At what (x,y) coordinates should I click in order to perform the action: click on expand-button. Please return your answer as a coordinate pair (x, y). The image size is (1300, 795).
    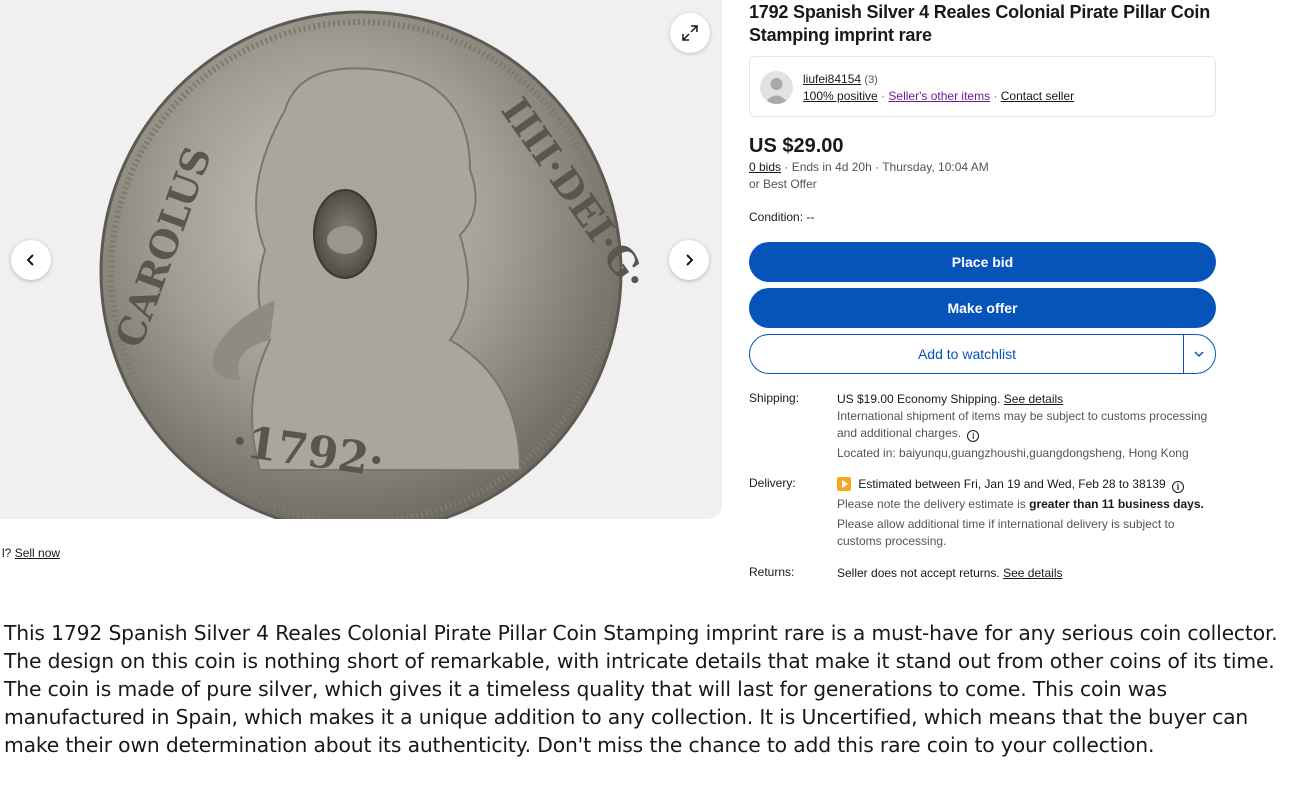
    Looking at the image, I should click on (690, 33).